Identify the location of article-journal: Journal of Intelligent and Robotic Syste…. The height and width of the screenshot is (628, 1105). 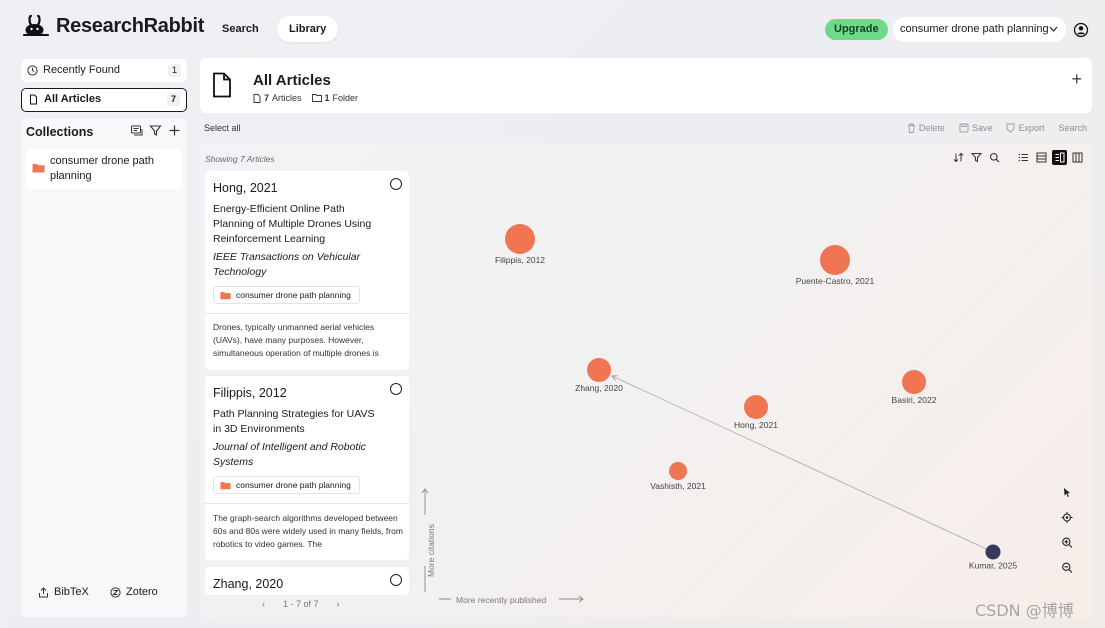
(289, 454).